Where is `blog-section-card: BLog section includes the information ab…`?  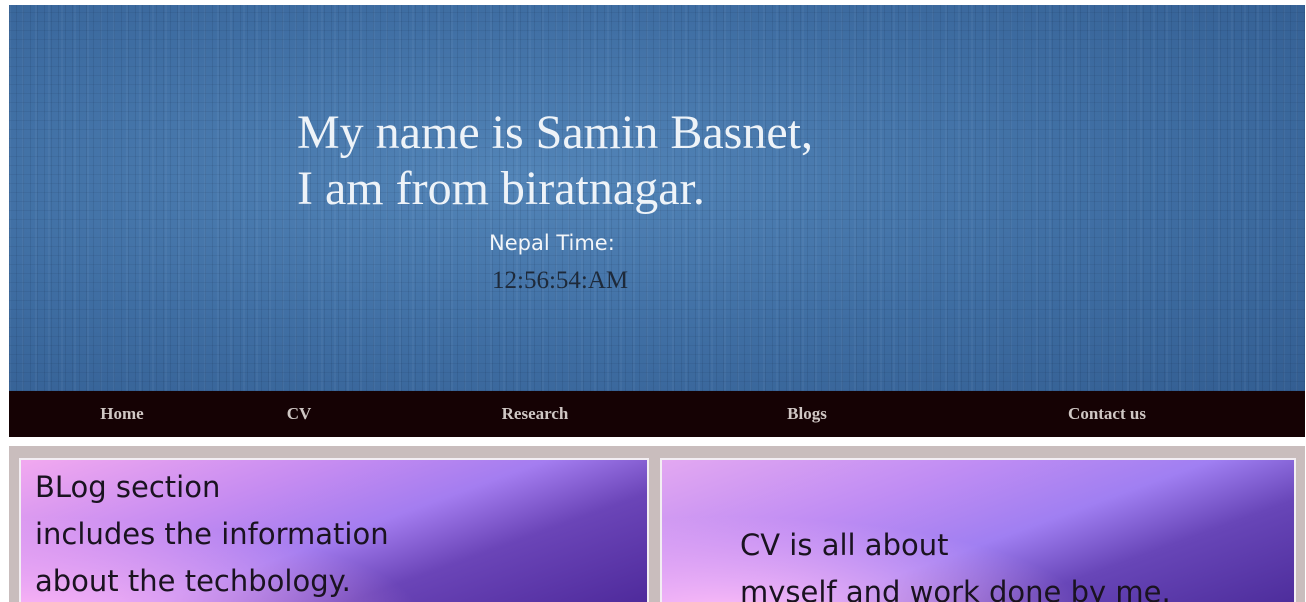 blog-section-card: BLog section includes the information ab… is located at coordinates (334, 530).